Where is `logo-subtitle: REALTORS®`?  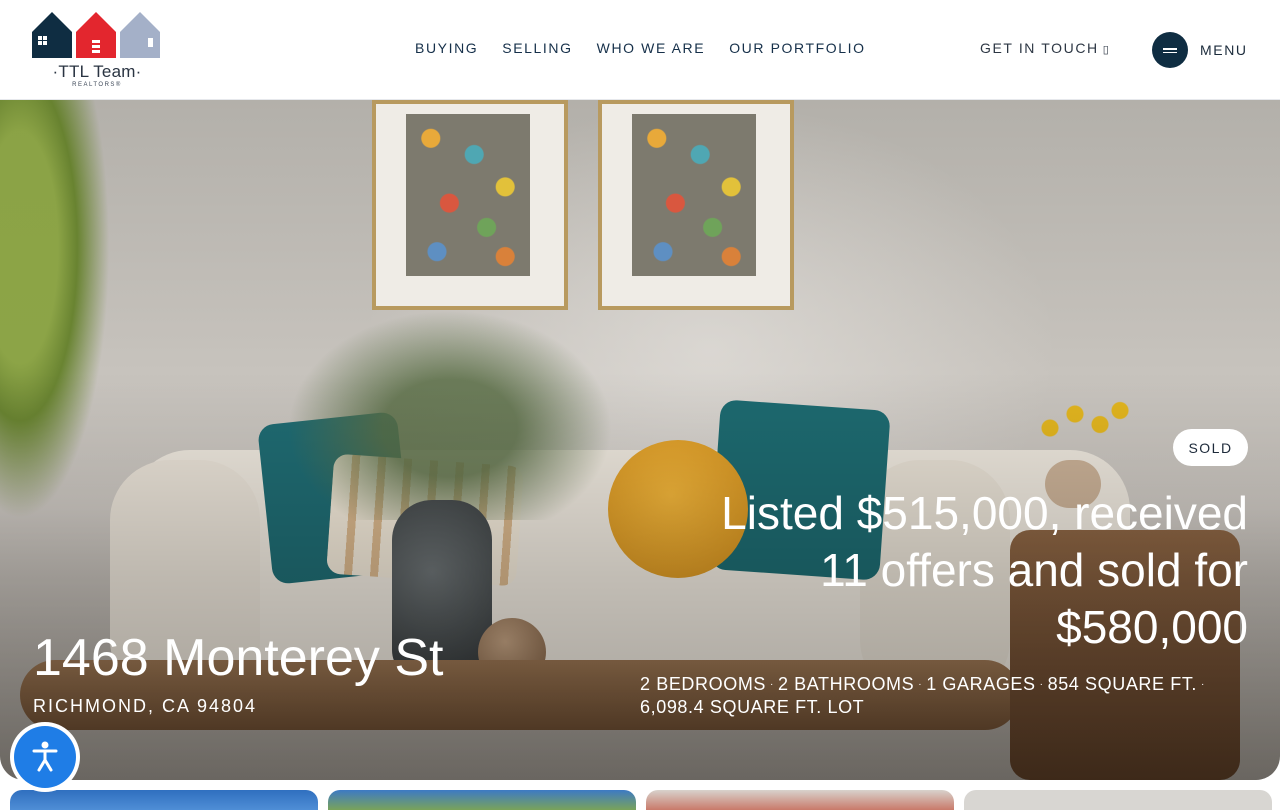
logo-subtitle: REALTORS® is located at coordinates (97, 85).